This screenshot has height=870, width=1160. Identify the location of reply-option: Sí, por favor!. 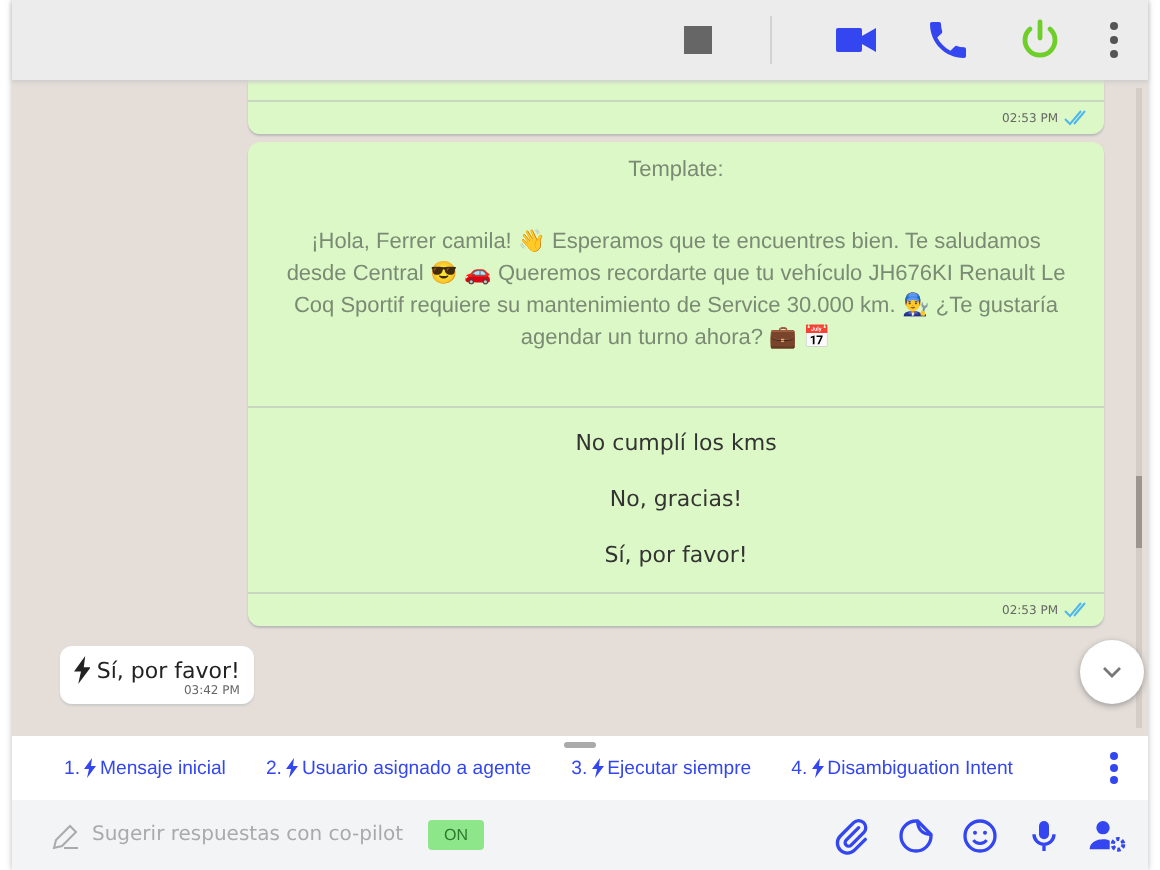
(676, 556).